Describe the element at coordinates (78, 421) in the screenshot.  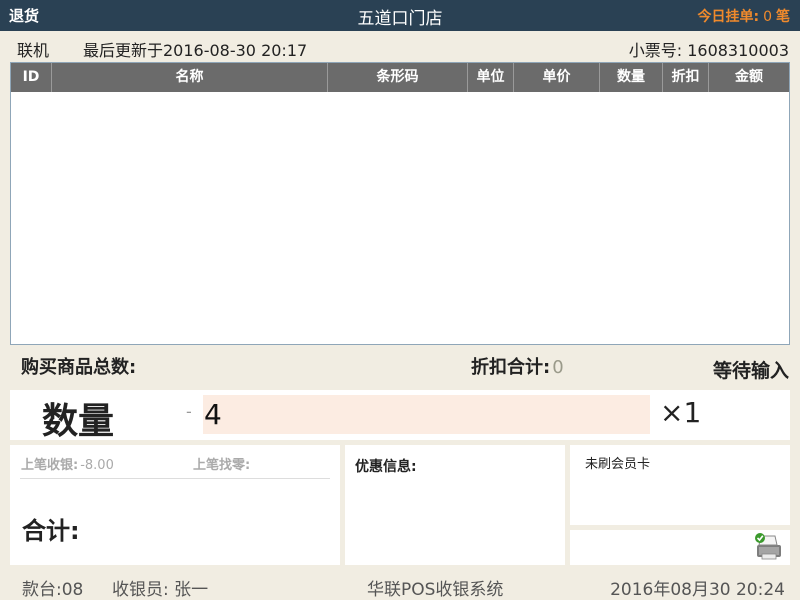
I see `quantity-label: 数量` at that location.